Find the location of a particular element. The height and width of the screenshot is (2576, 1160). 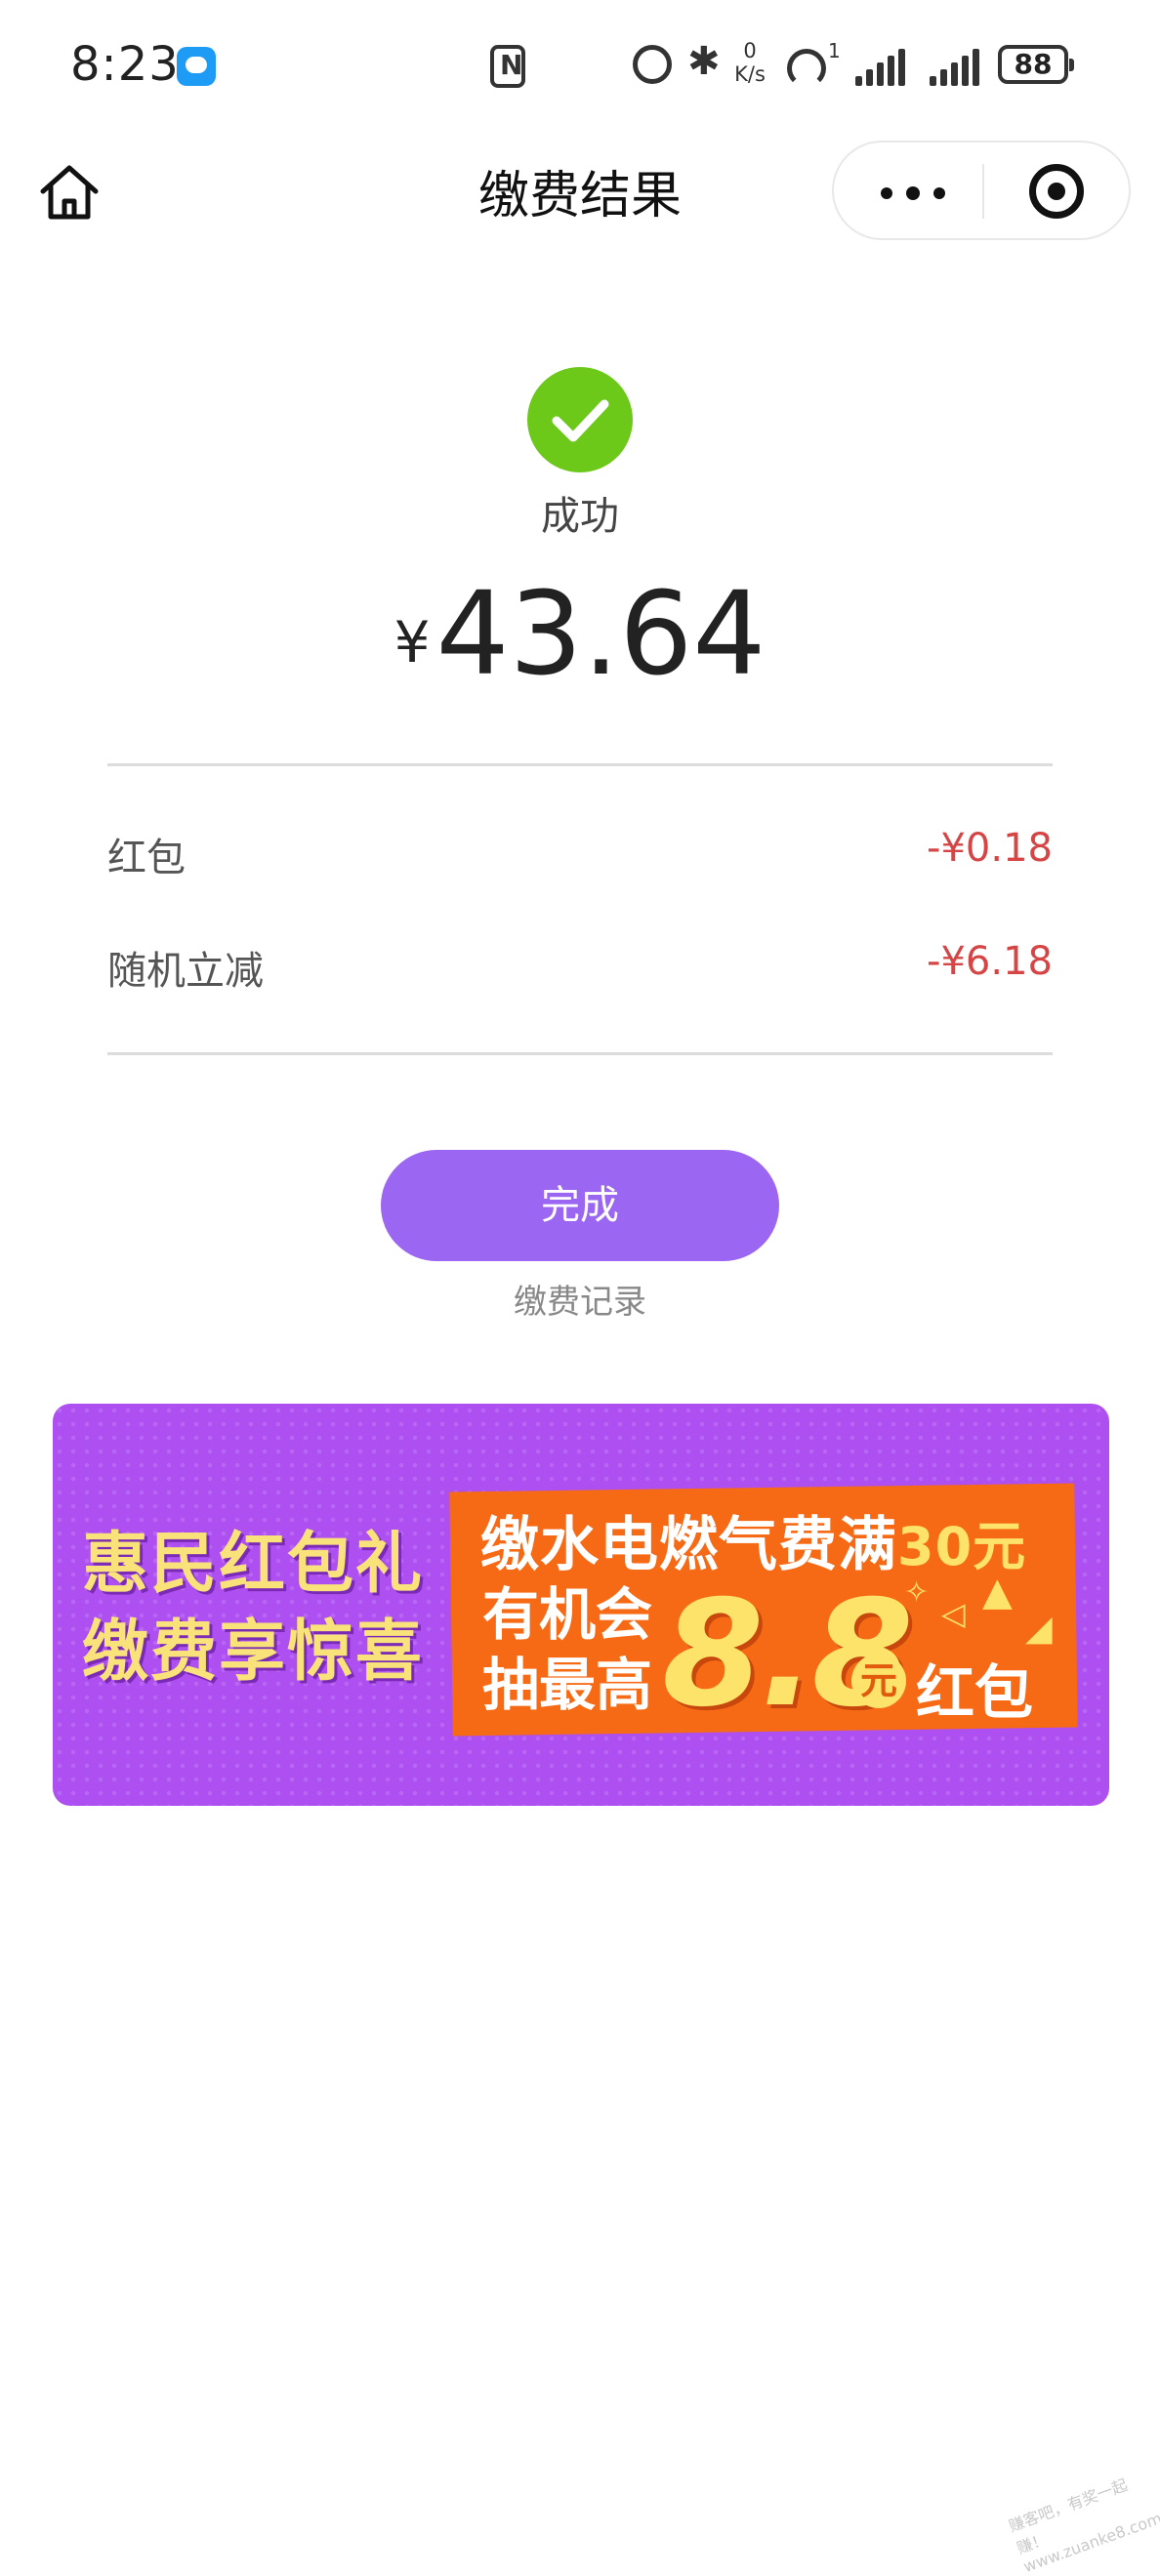

hotspot-icon is located at coordinates (806, 68).